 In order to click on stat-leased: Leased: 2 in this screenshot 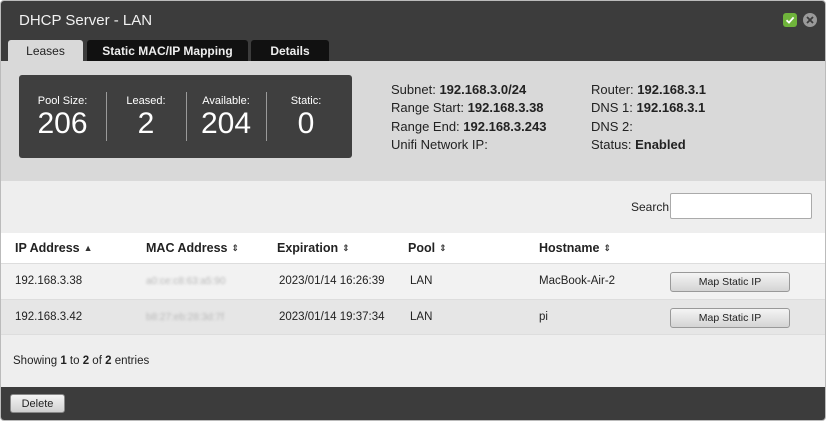, I will do `click(146, 116)`.